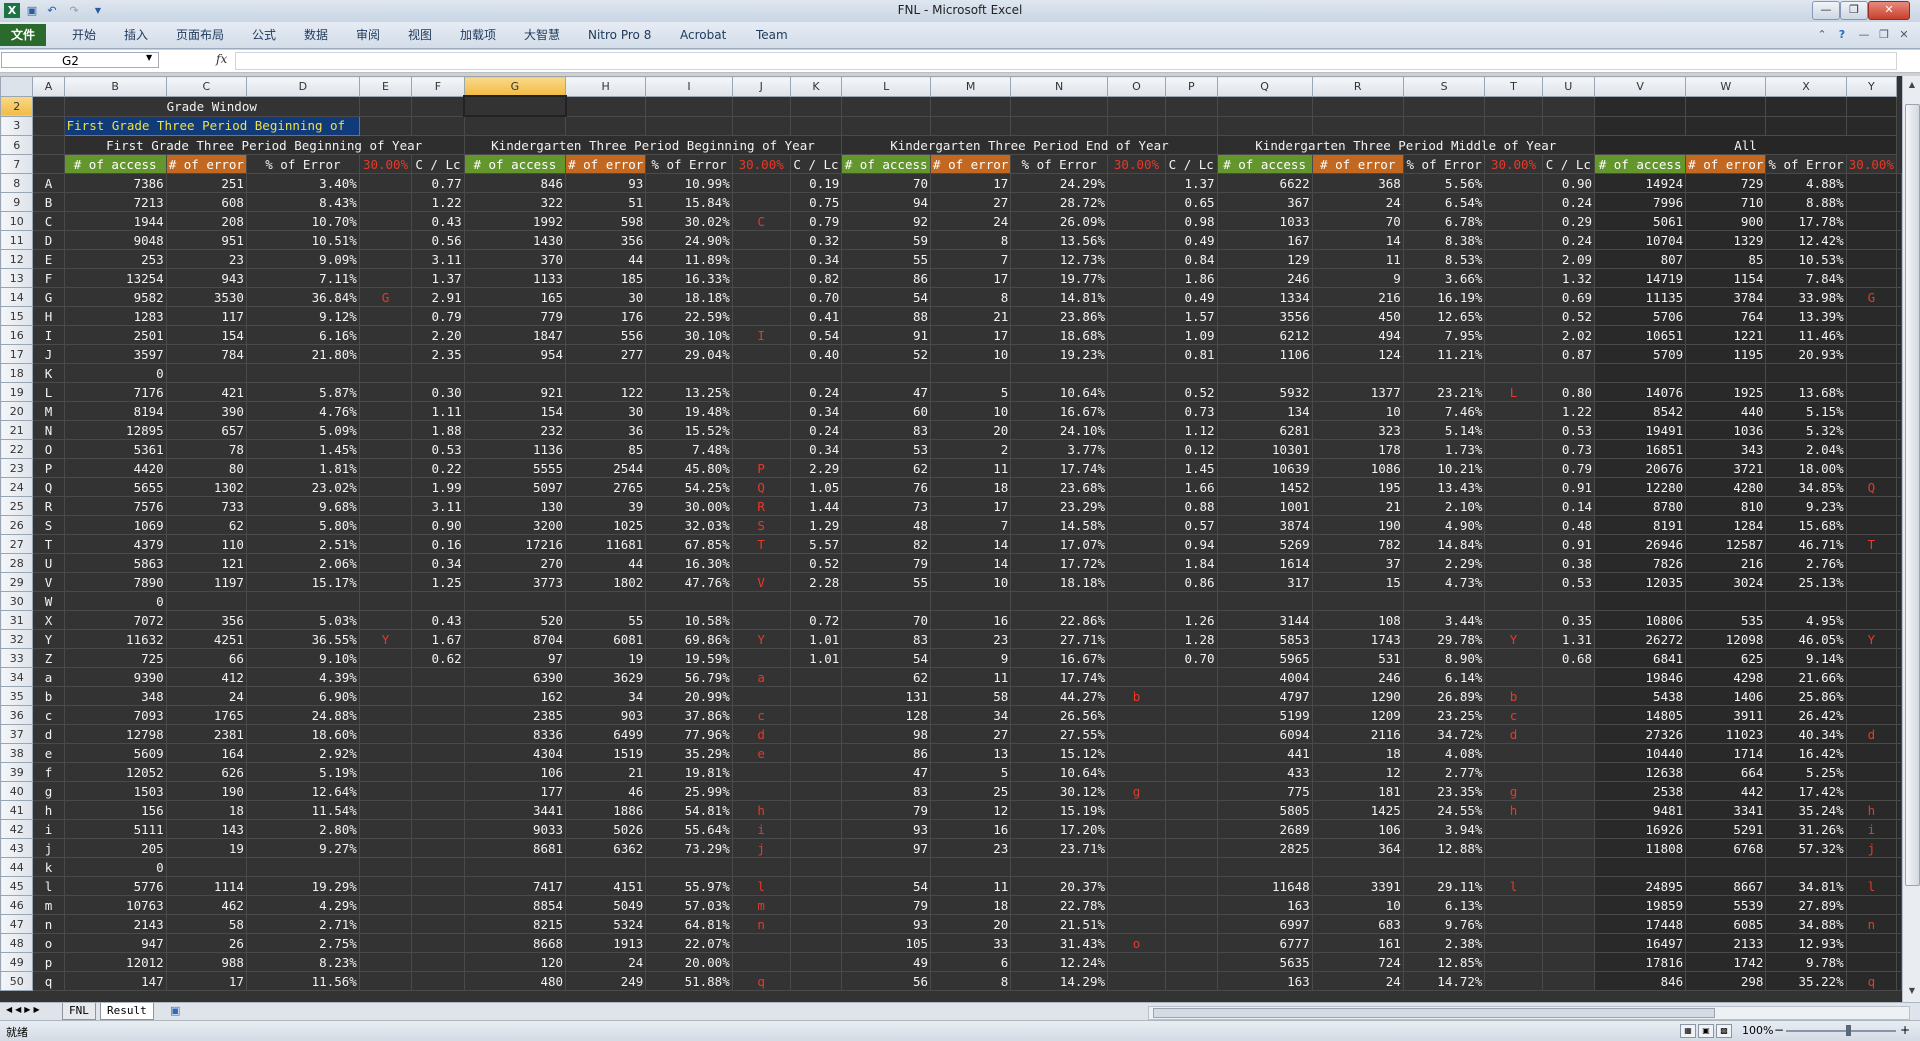 This screenshot has width=1920, height=1041. Describe the element at coordinates (206, 620) in the screenshot. I see `error-count: 356` at that location.